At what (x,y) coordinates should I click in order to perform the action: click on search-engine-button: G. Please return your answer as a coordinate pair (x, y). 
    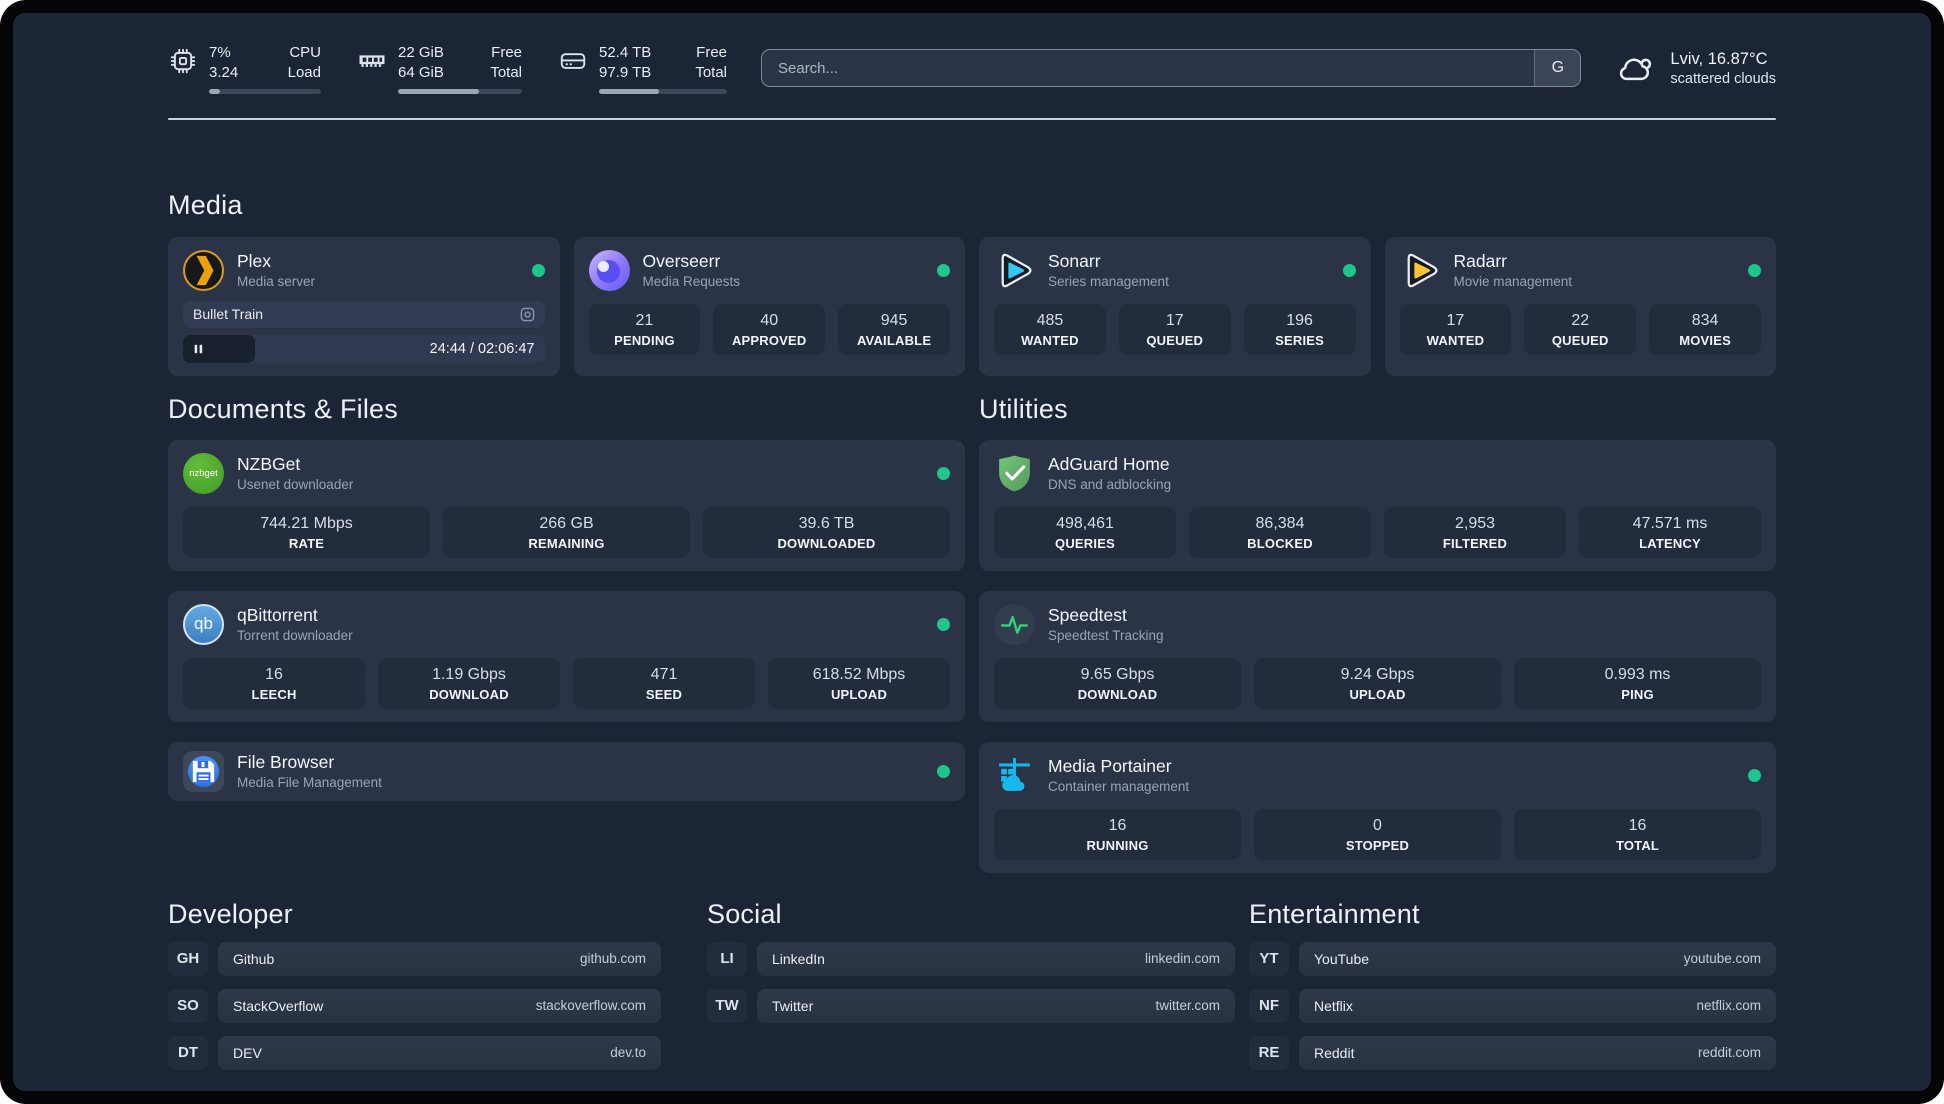
    Looking at the image, I should click on (1557, 68).